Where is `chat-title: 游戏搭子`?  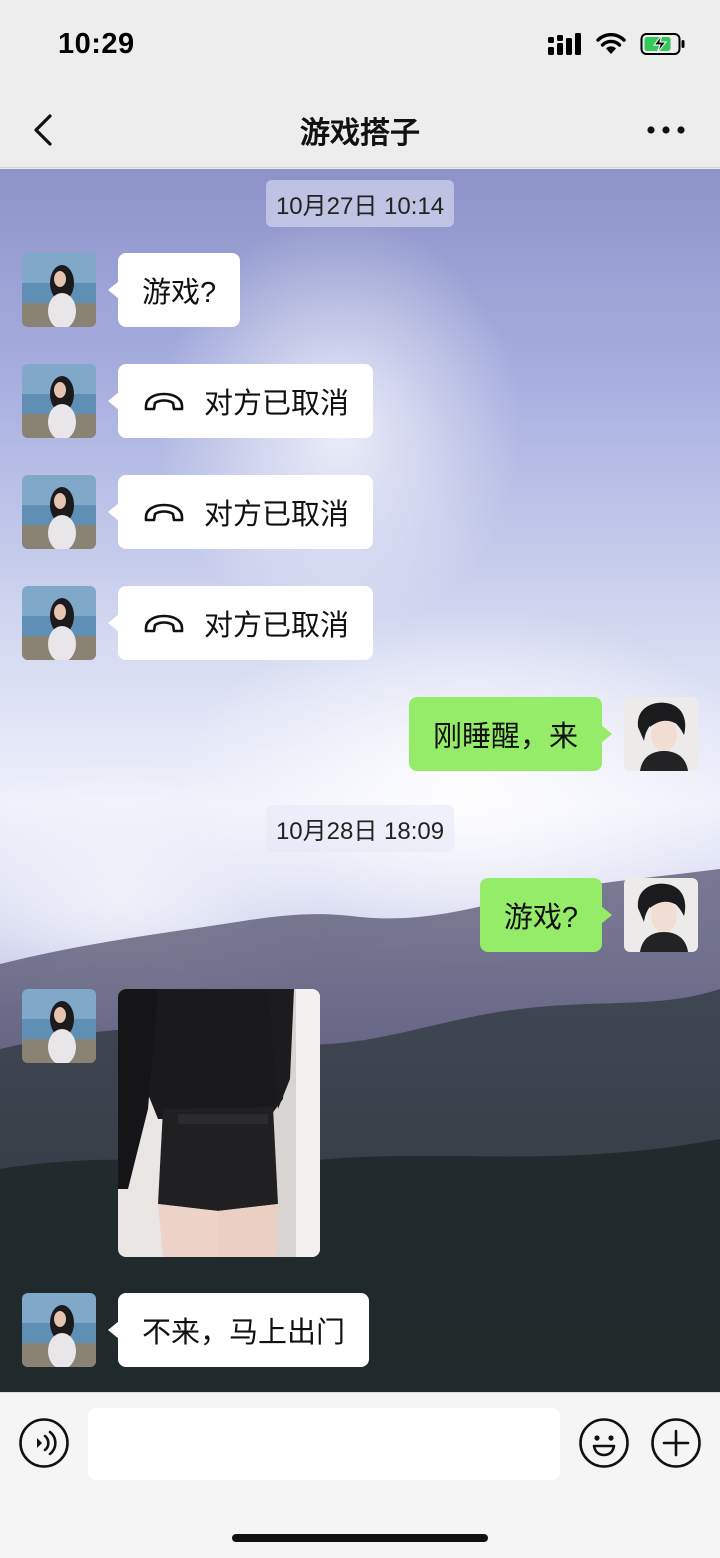 chat-title: 游戏搭子 is located at coordinates (360, 133).